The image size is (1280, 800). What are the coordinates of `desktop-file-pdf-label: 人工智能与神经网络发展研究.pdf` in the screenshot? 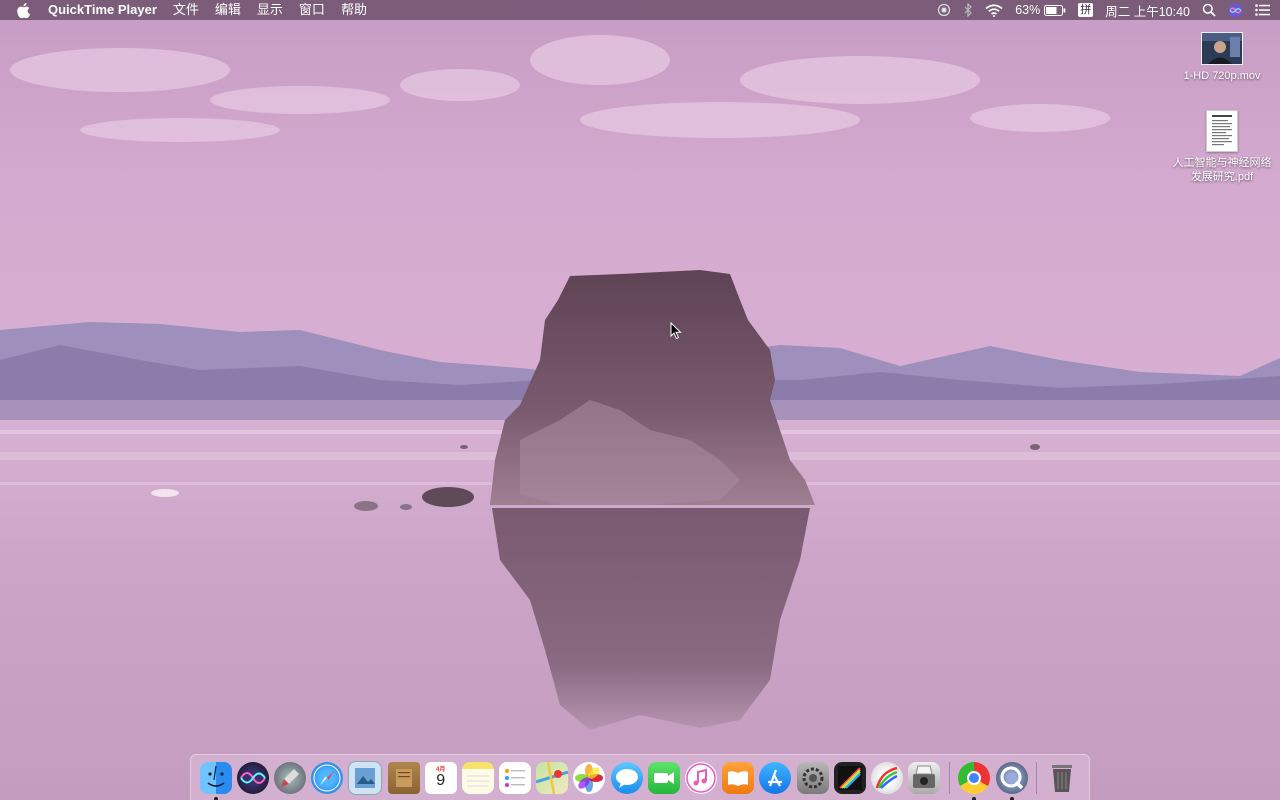 It's located at (1222, 170).